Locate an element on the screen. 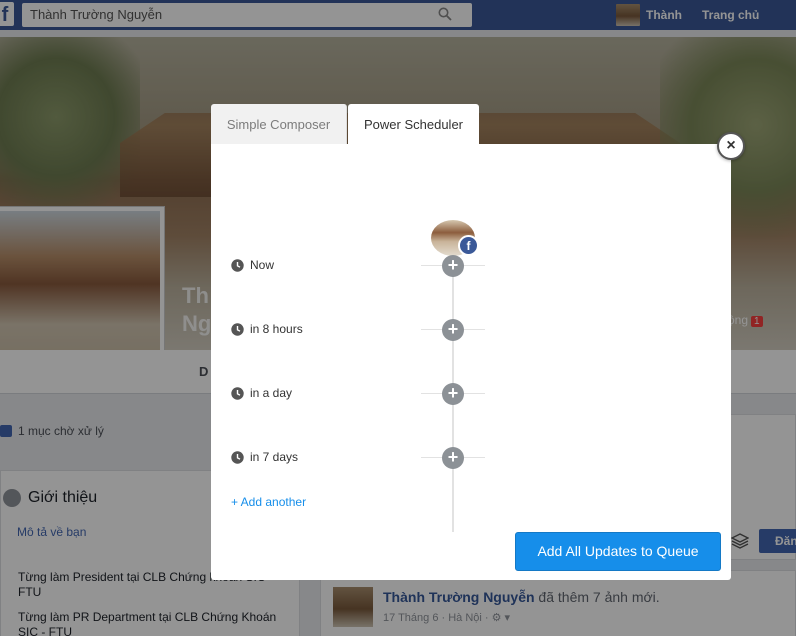 This screenshot has height=636, width=796. schedule-slot: in 7 days + is located at coordinates (471, 458).